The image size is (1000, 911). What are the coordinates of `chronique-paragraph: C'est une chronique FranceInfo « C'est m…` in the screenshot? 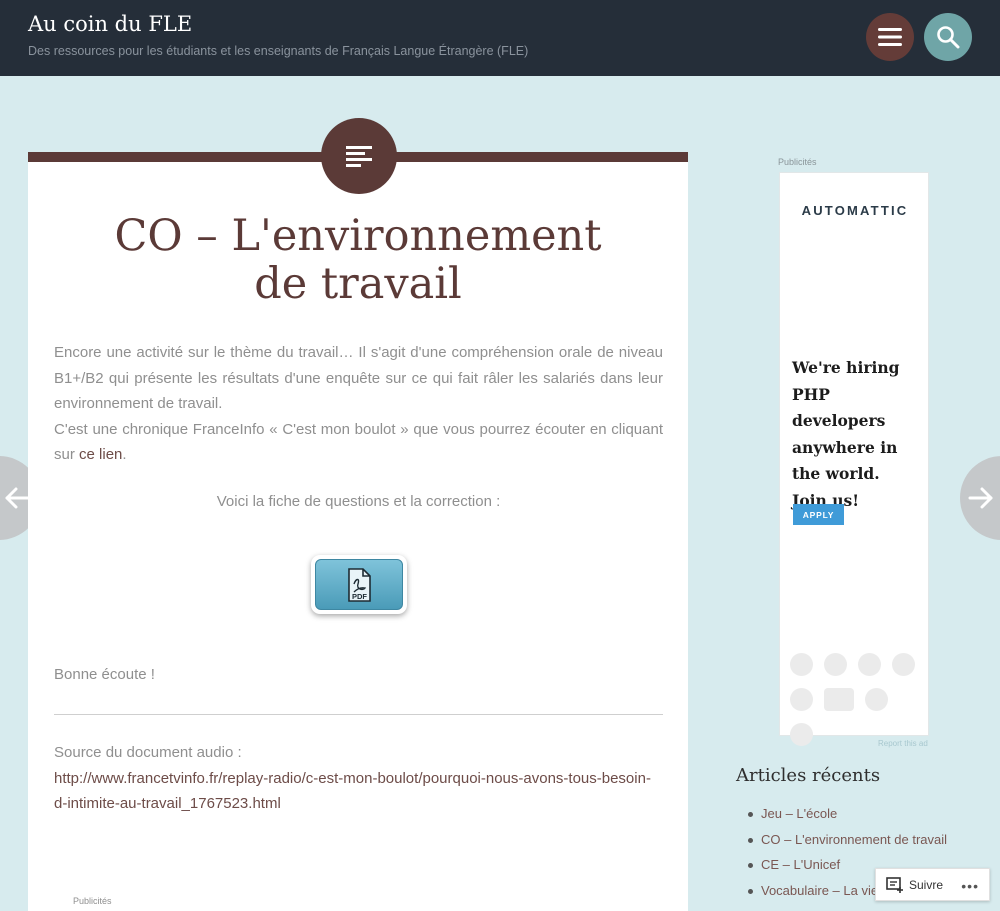 It's located at (358, 442).